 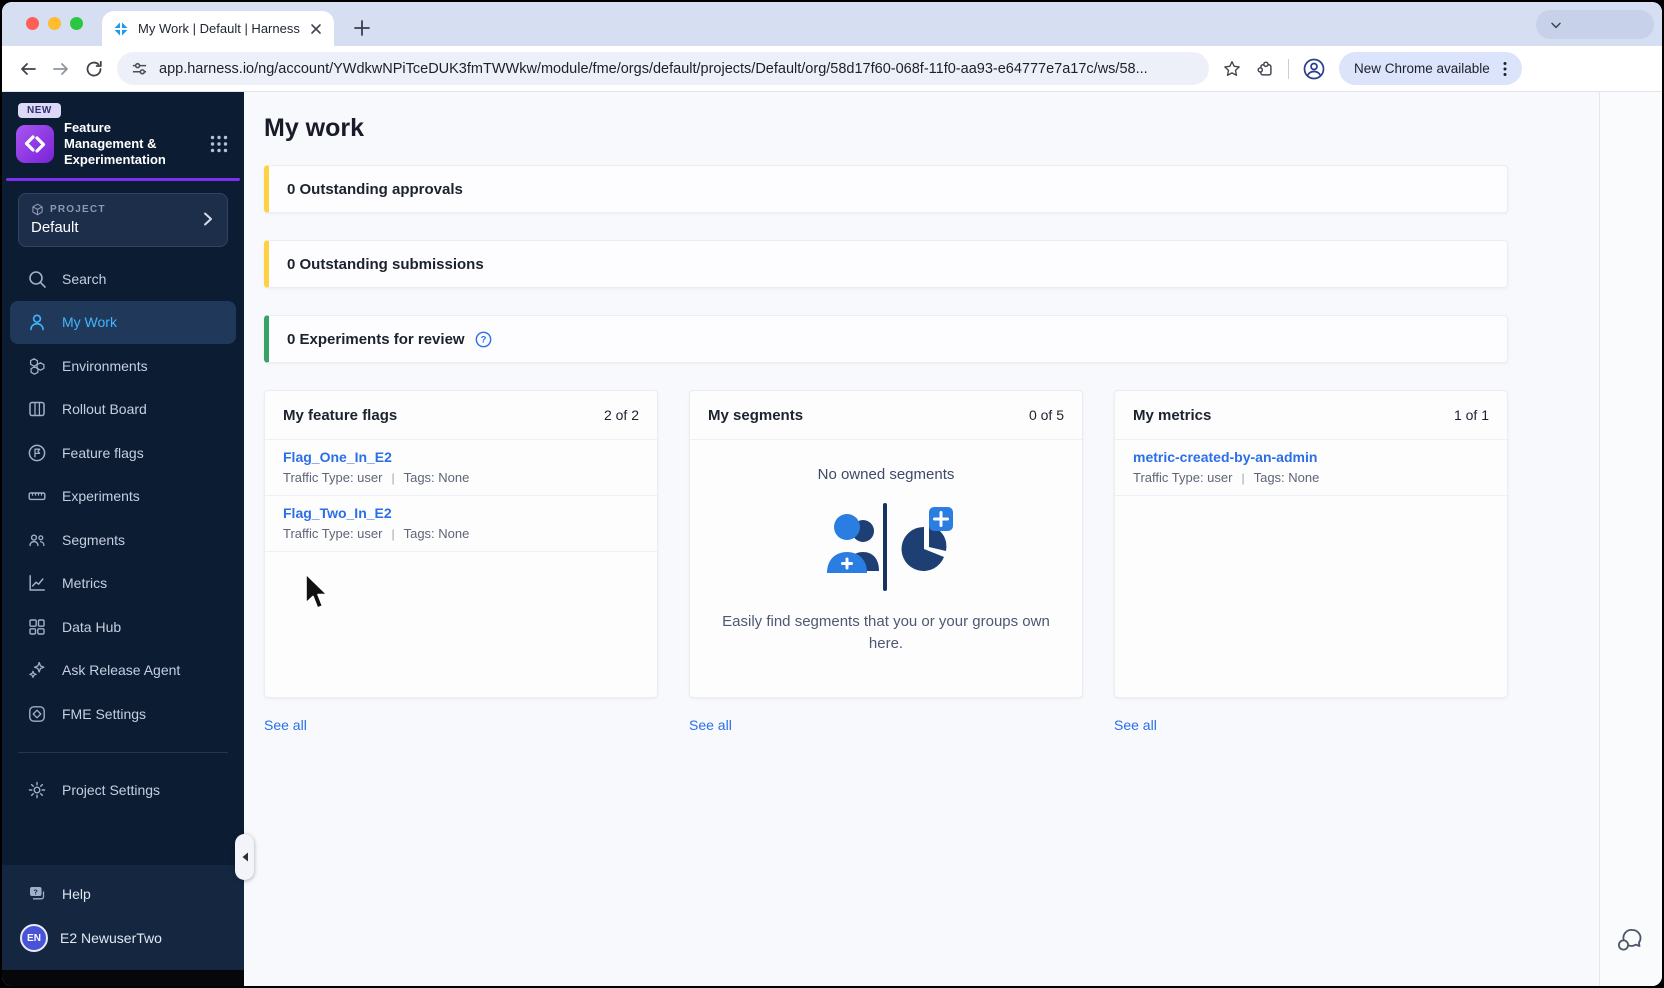 What do you see at coordinates (1135, 725) in the screenshot?
I see `see-all-metrics-link: See all` at bounding box center [1135, 725].